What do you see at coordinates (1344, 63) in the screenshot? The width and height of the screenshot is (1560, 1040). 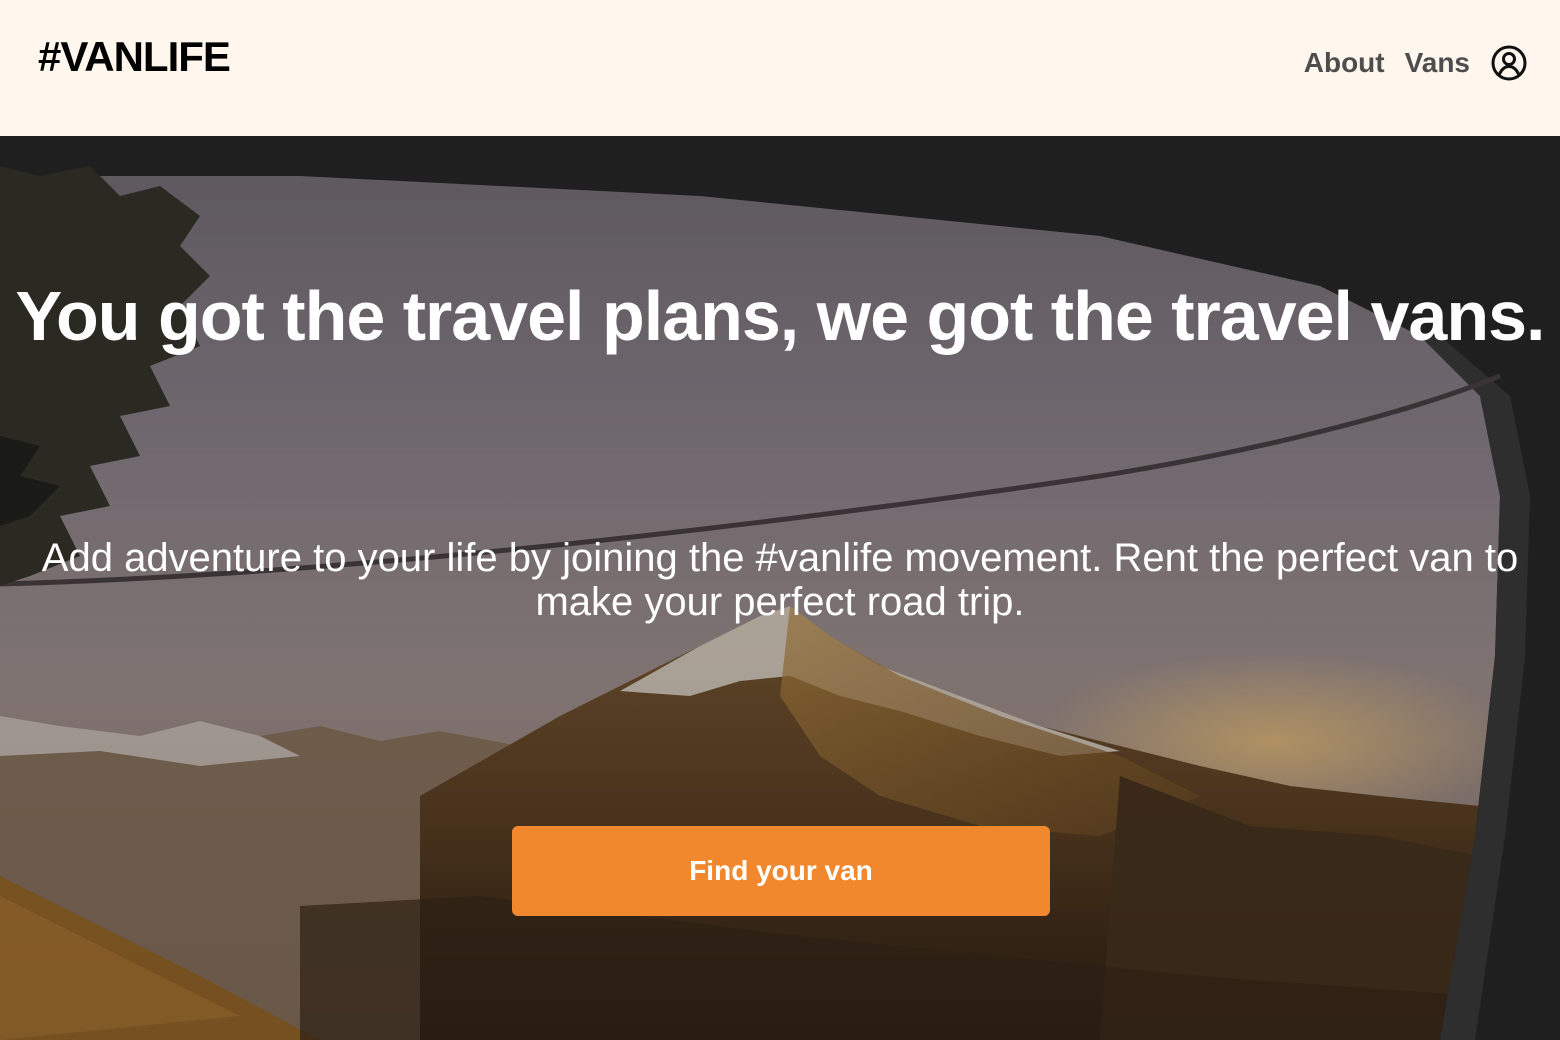 I see `nav-link-about: About` at bounding box center [1344, 63].